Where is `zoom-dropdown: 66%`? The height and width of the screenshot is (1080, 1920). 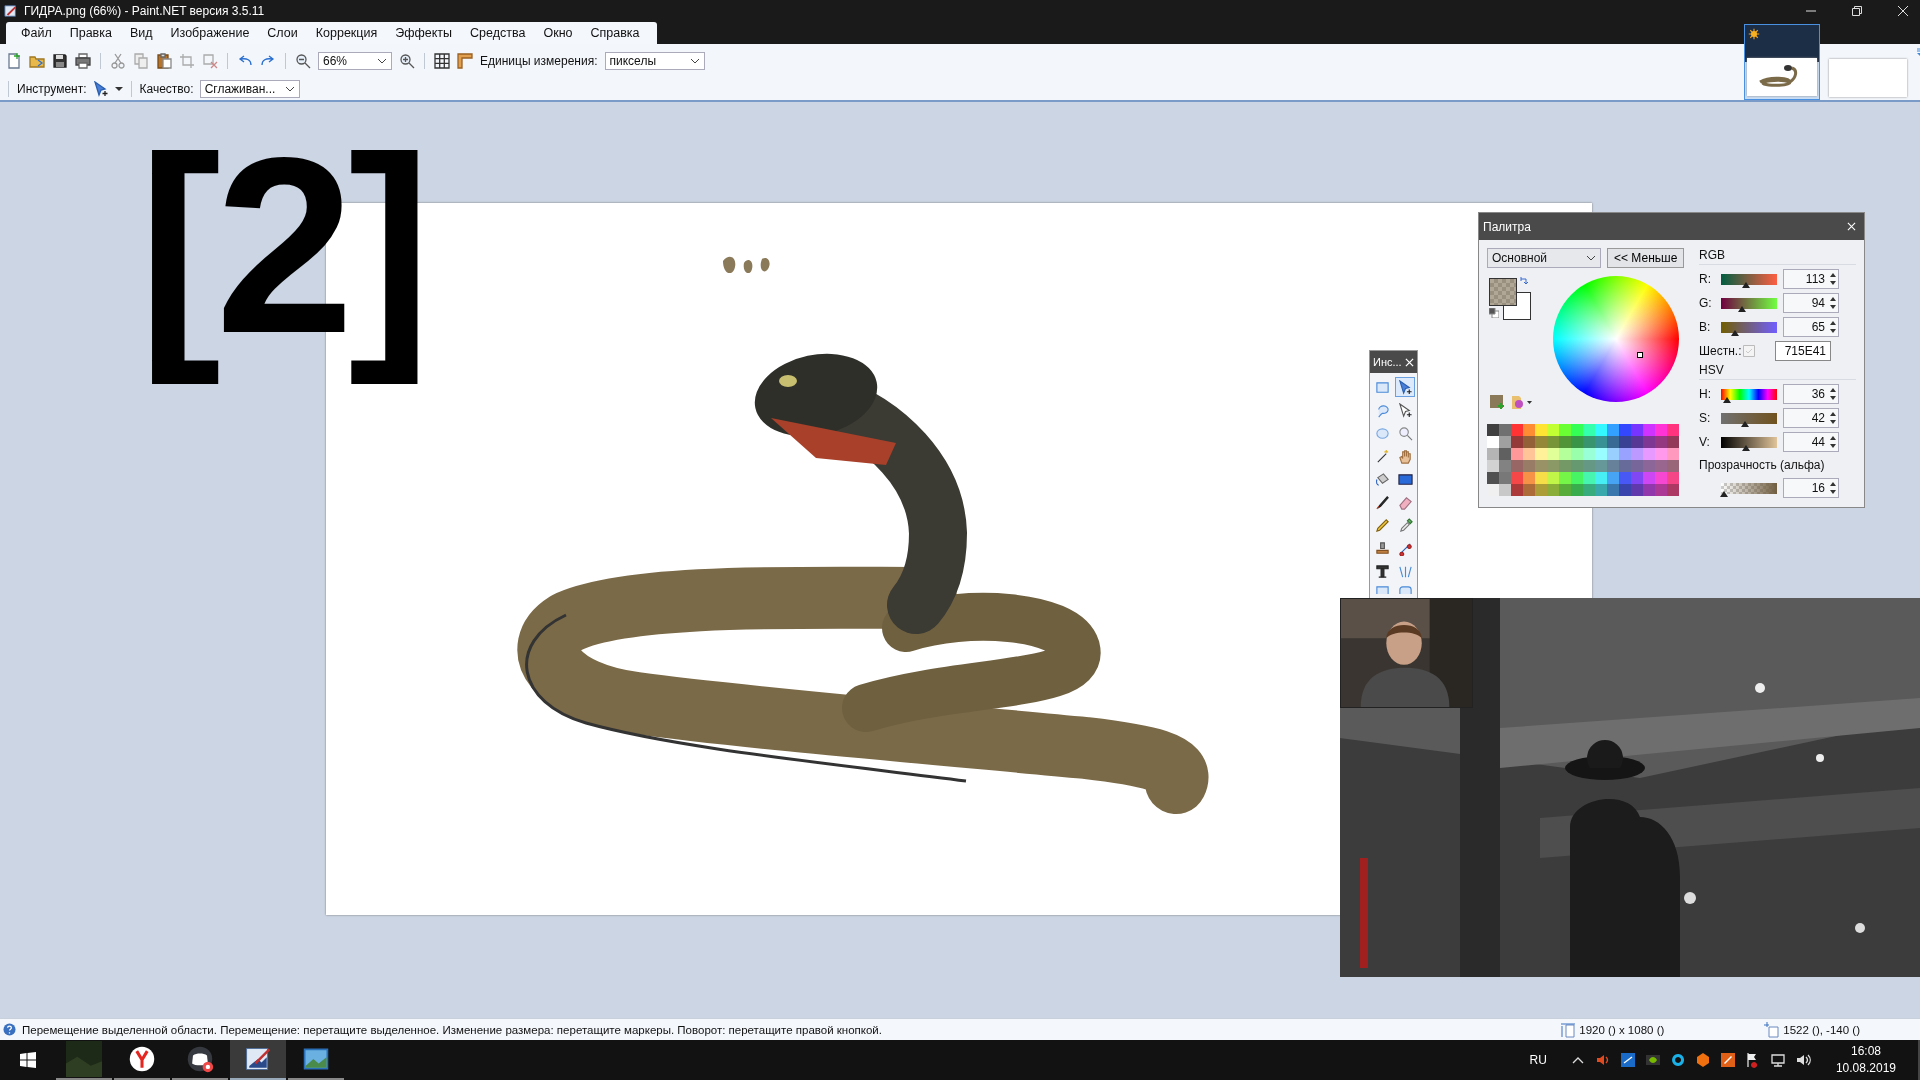
zoom-dropdown: 66% is located at coordinates (355, 61).